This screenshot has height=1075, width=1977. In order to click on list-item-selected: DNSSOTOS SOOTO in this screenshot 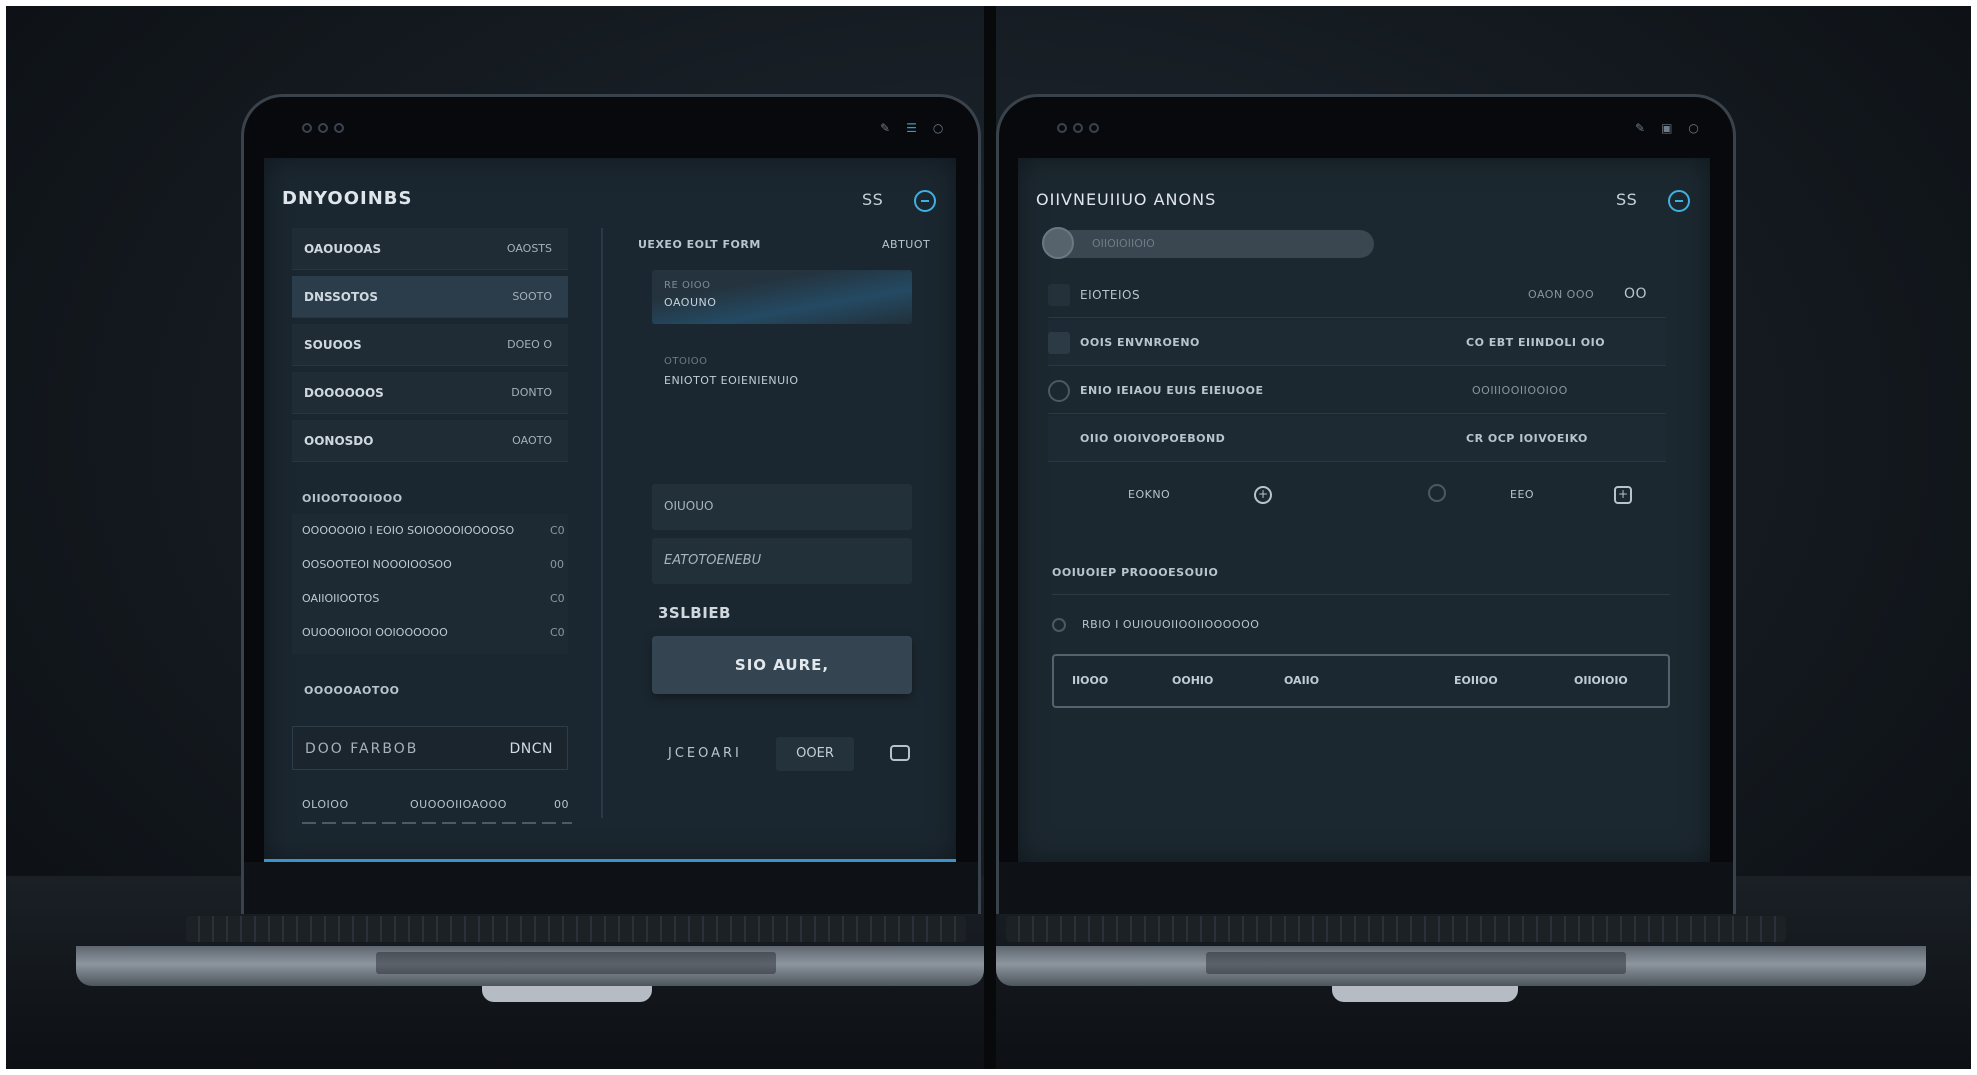, I will do `click(430, 297)`.